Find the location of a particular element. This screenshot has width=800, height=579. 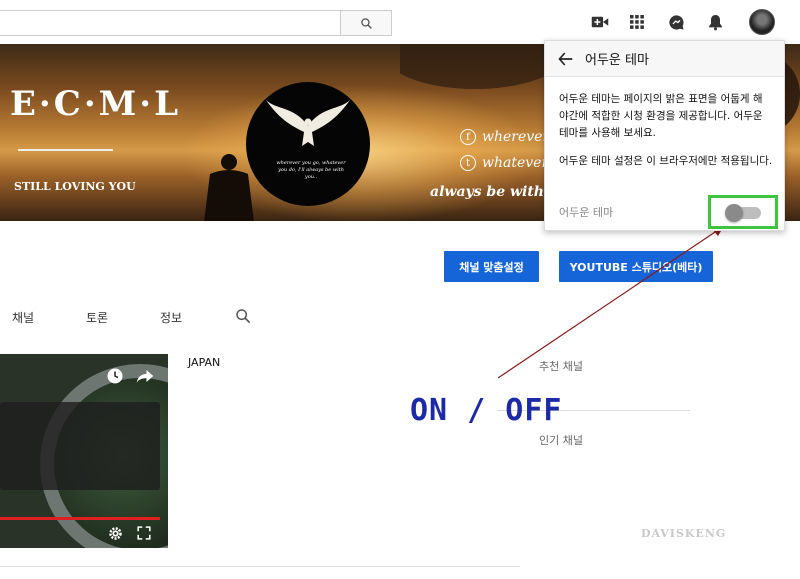

social-facebook: f wherever is located at coordinates (504, 137).